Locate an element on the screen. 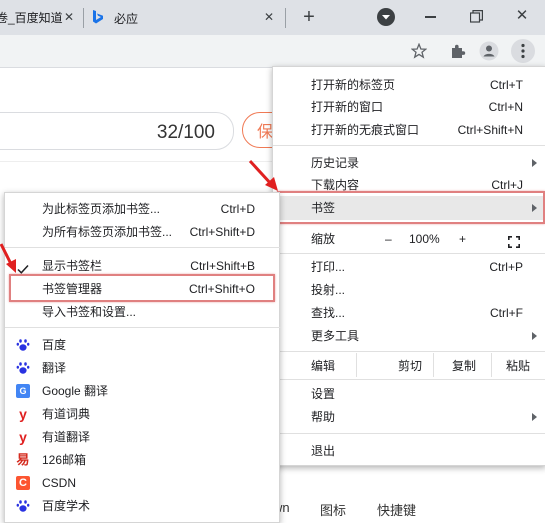 The height and width of the screenshot is (523, 545). menu-item-bookmark-all-tabs: 为所有标签页添加书签... Ctrl+Shift+D is located at coordinates (143, 232).